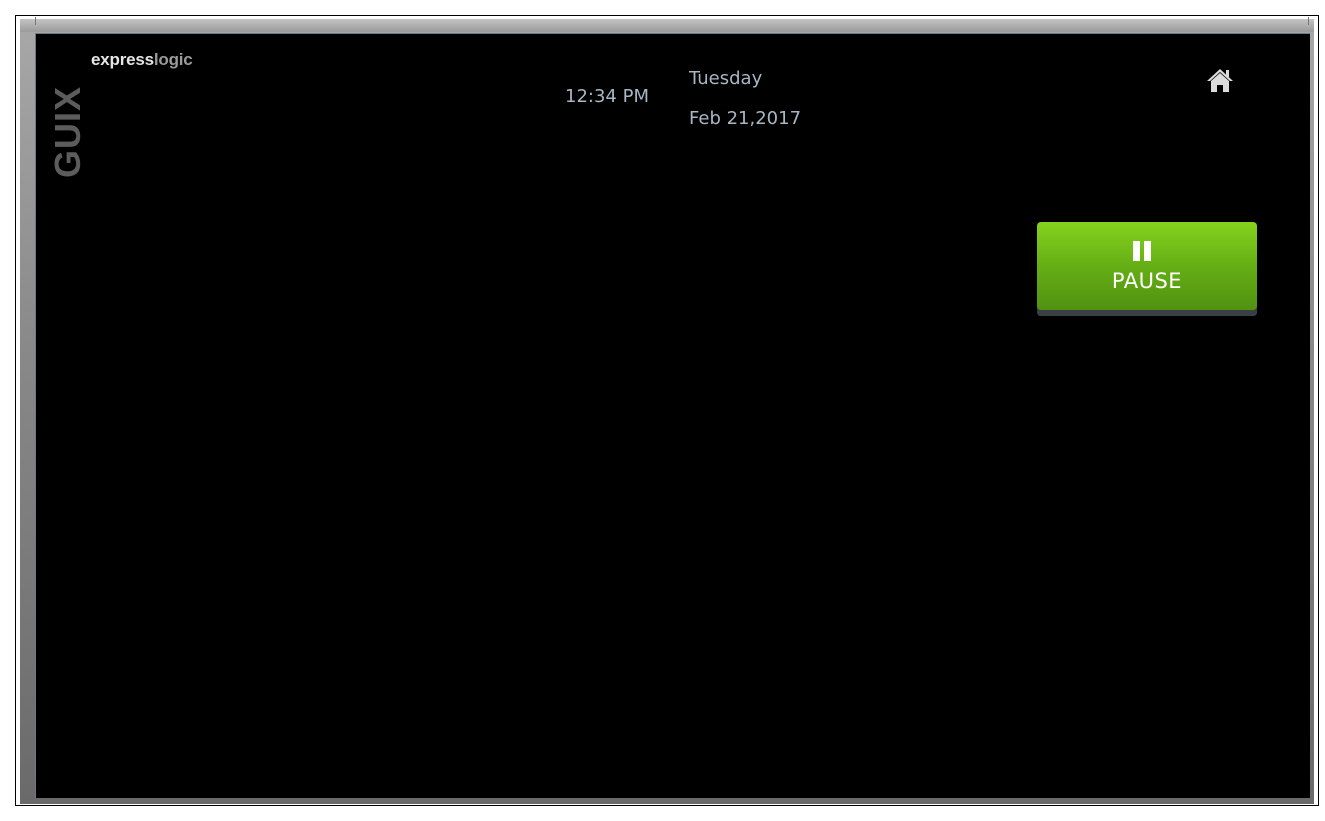  I want to click on clock-weekday: Tuesday, so click(726, 78).